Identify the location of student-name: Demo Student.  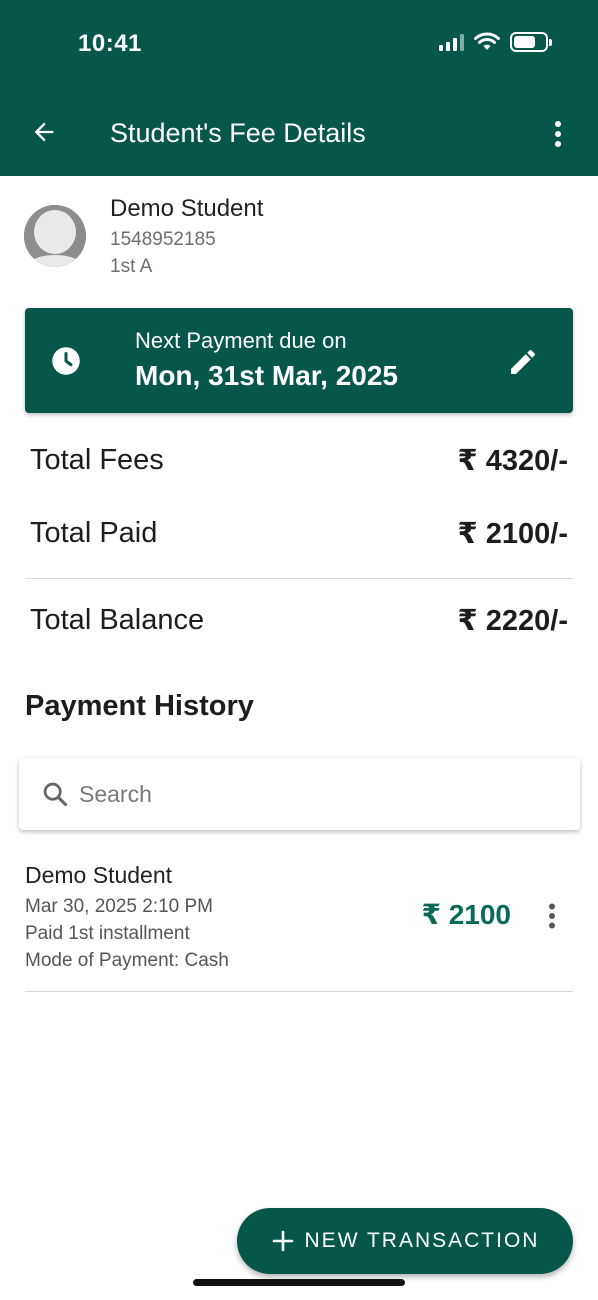
(187, 208).